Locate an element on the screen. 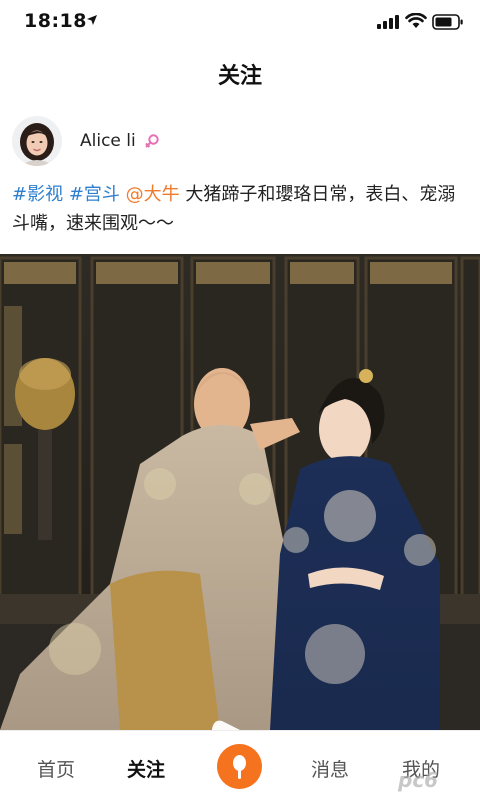 This screenshot has height=800, width=480. signal-icon is located at coordinates (388, 22).